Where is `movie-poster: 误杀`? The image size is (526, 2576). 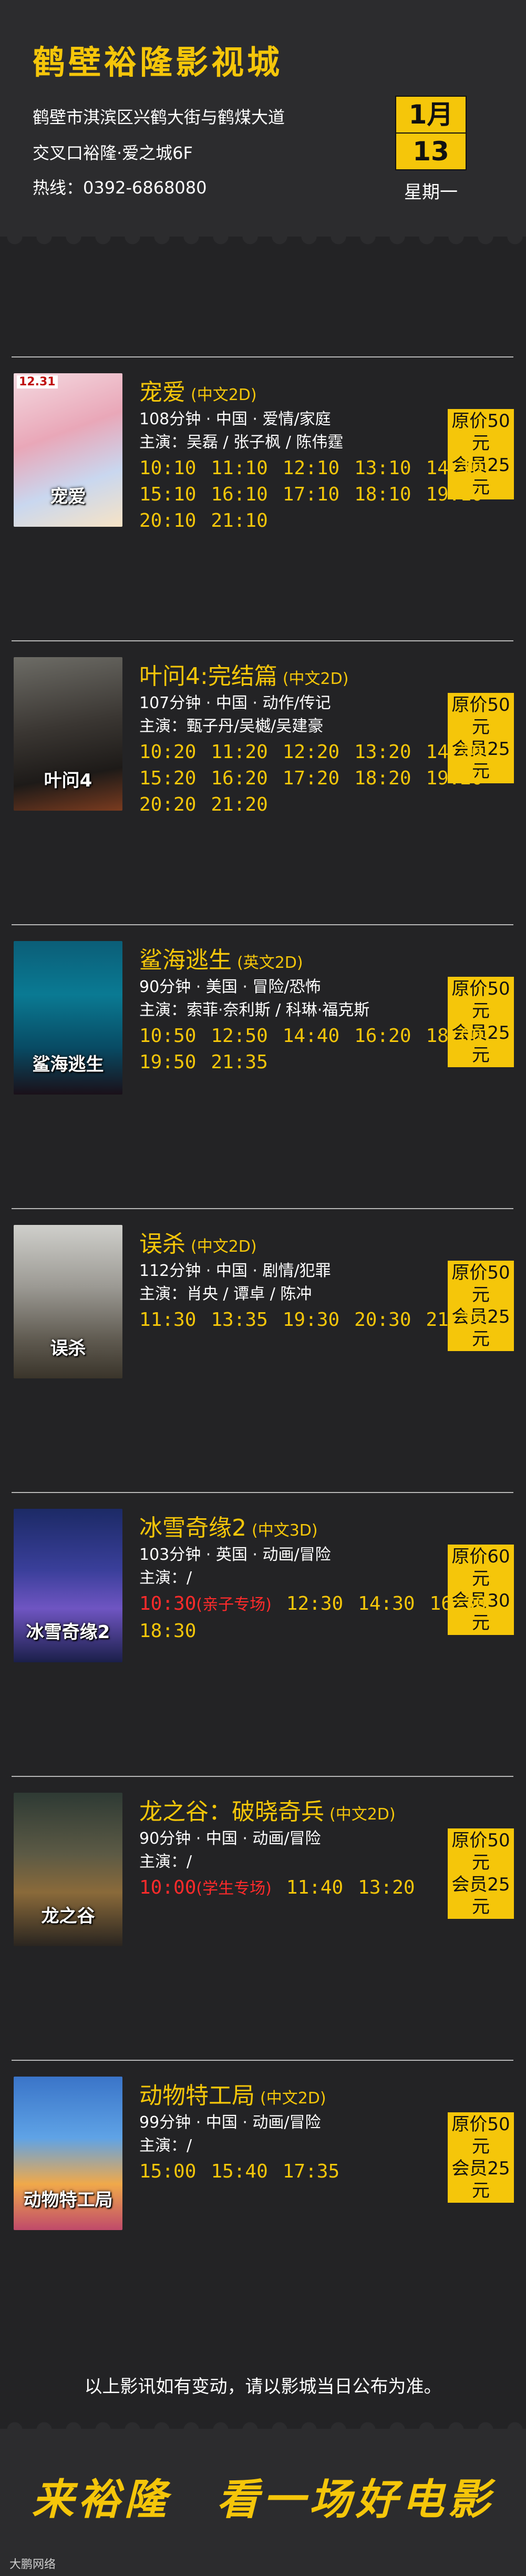
movie-poster: 误杀 is located at coordinates (68, 1301).